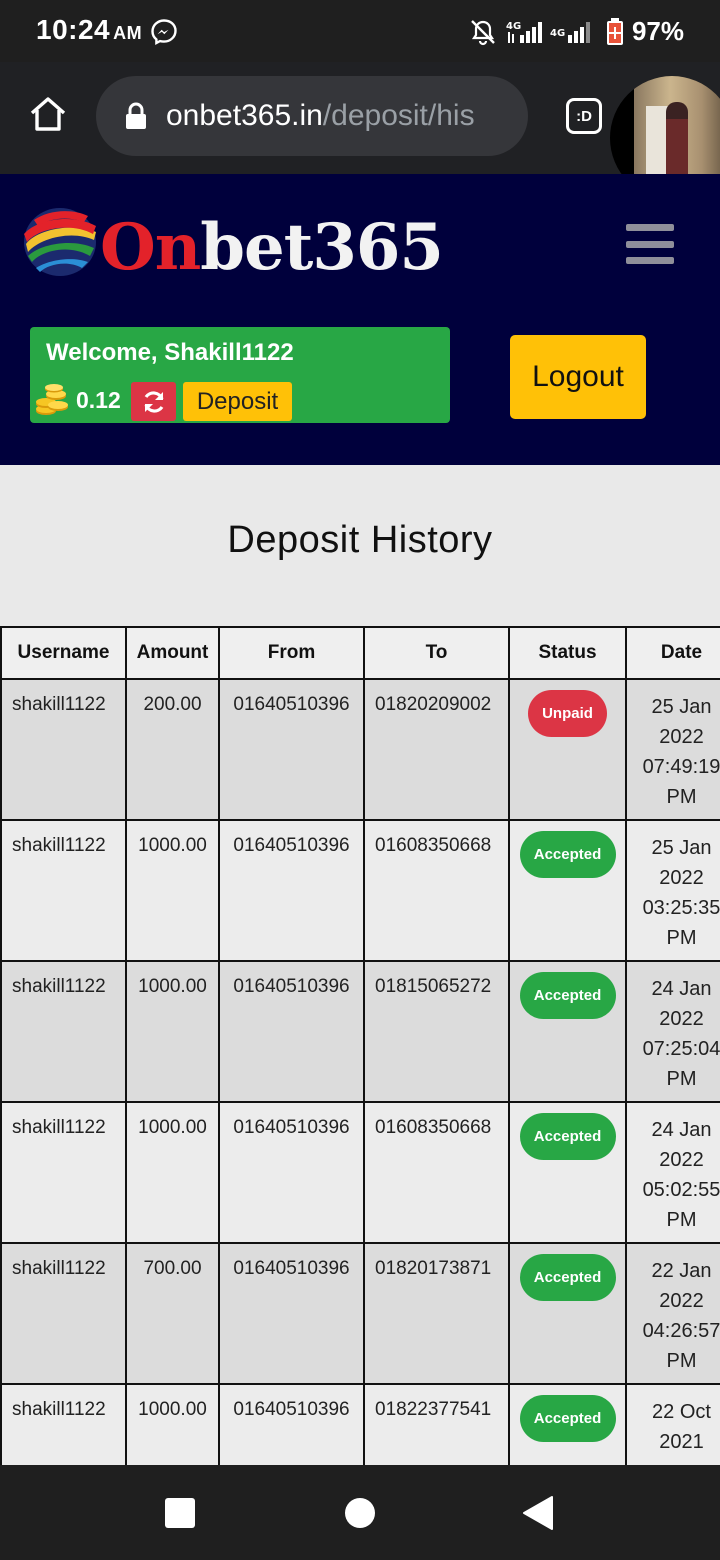 The image size is (720, 1560). Describe the element at coordinates (237, 401) in the screenshot. I see `deposit-button: Deposit` at that location.